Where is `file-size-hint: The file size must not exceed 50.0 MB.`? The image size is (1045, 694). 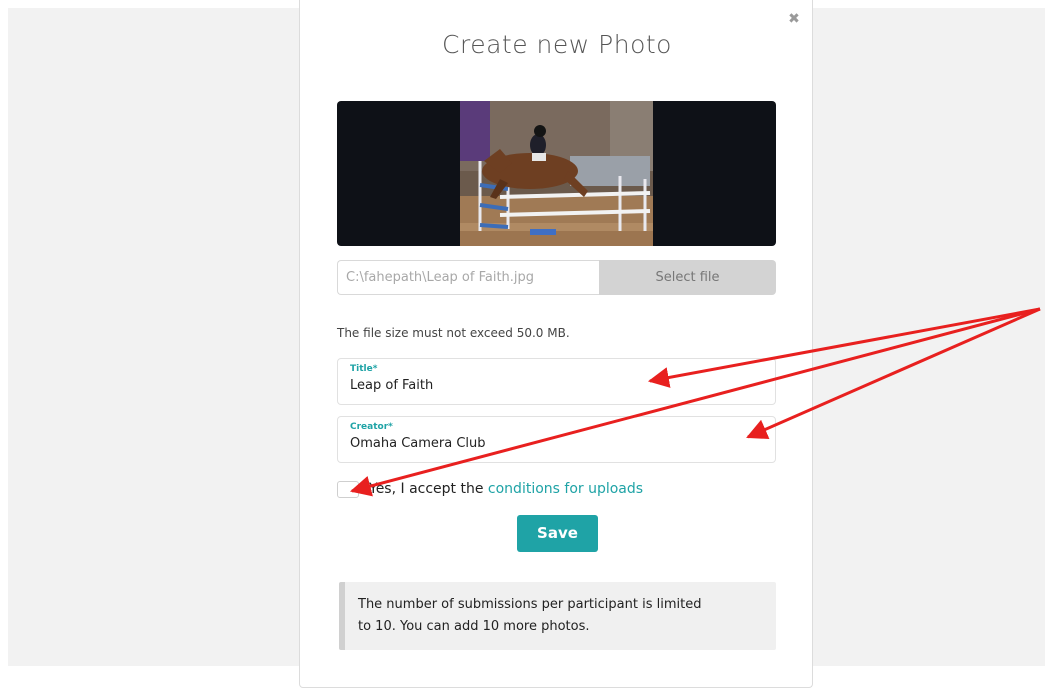 file-size-hint: The file size must not exceed 50.0 MB. is located at coordinates (453, 333).